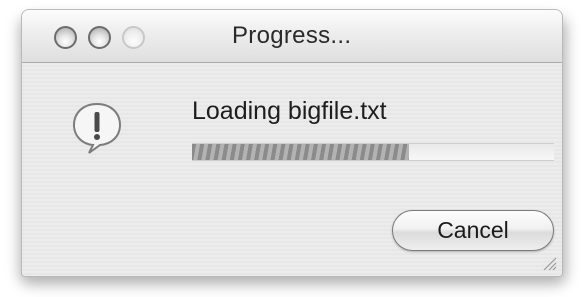 The width and height of the screenshot is (581, 297). Describe the element at coordinates (65, 37) in the screenshot. I see `close-window-button` at that location.